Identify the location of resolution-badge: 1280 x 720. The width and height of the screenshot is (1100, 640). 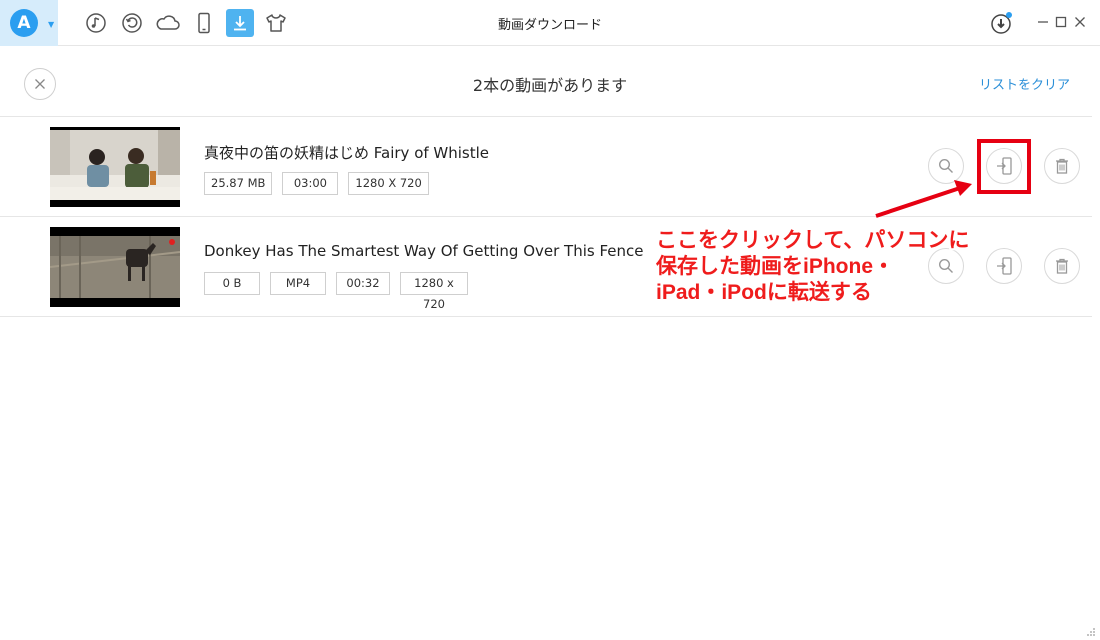
(434, 291).